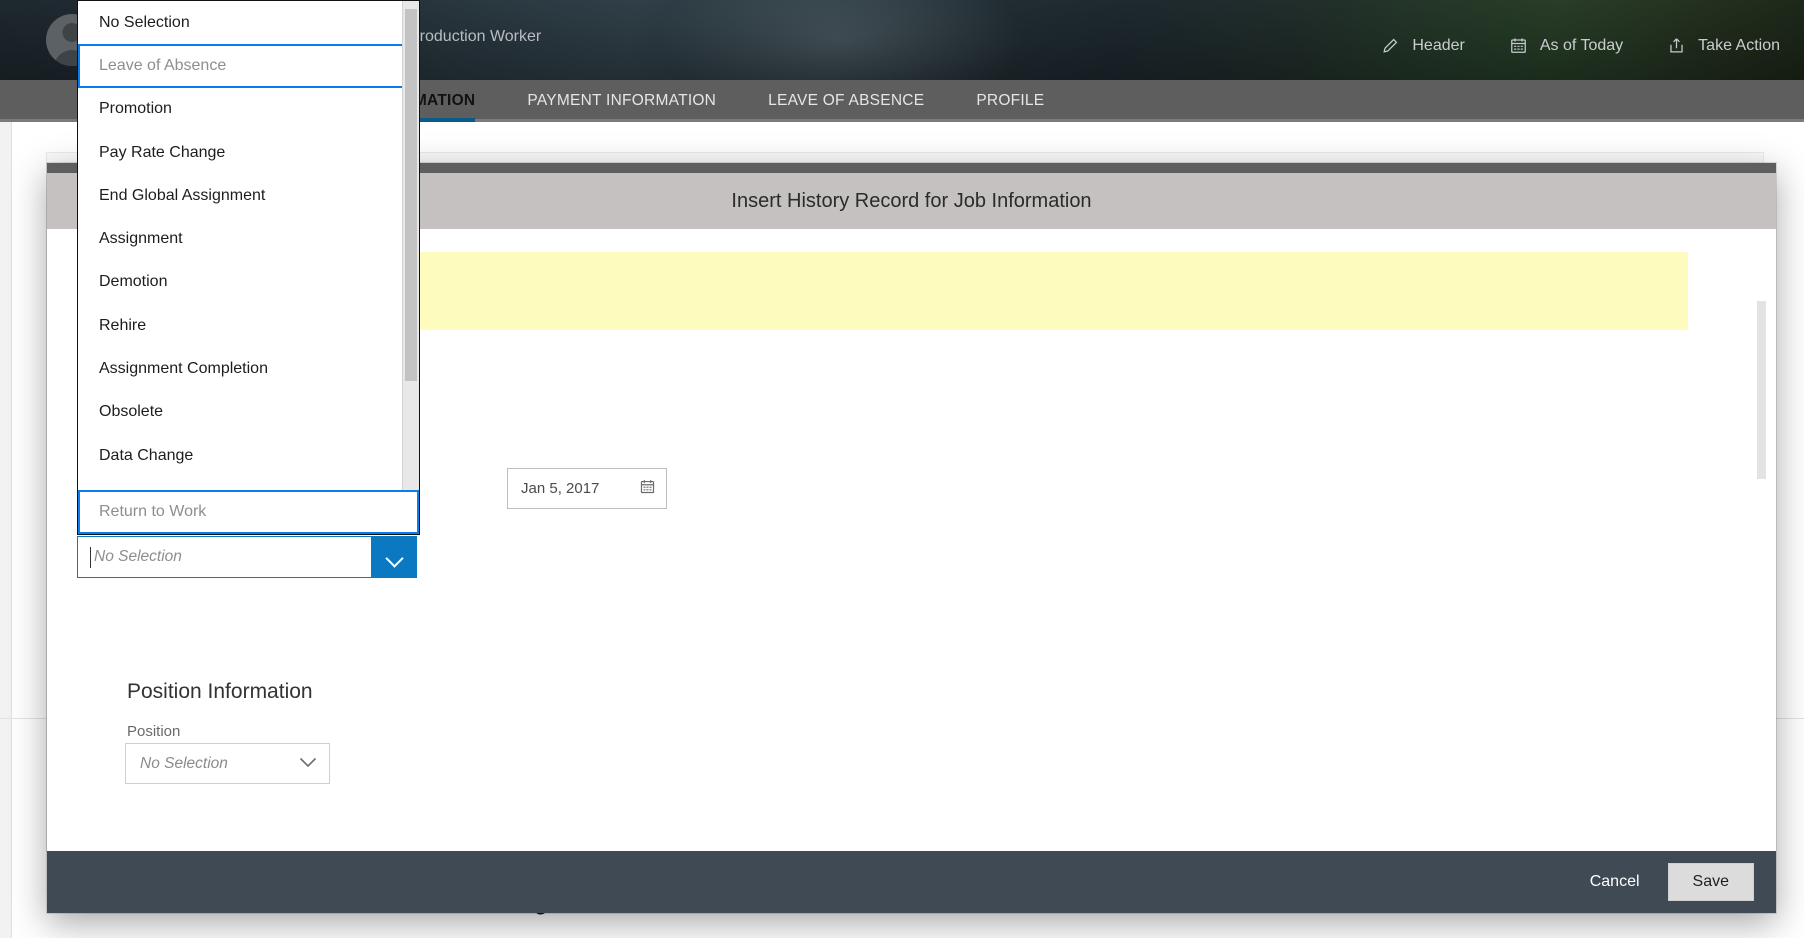 The width and height of the screenshot is (1804, 938). What do you see at coordinates (248, 238) in the screenshot?
I see `dropdown-option-assignment: Assignment` at bounding box center [248, 238].